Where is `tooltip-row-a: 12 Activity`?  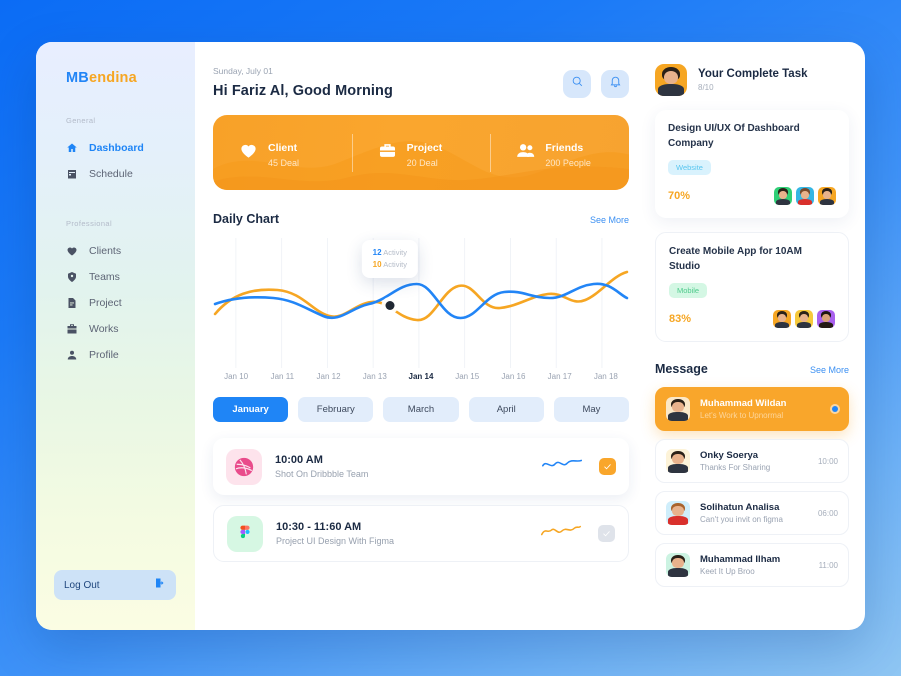 tooltip-row-a: 12 Activity is located at coordinates (390, 253).